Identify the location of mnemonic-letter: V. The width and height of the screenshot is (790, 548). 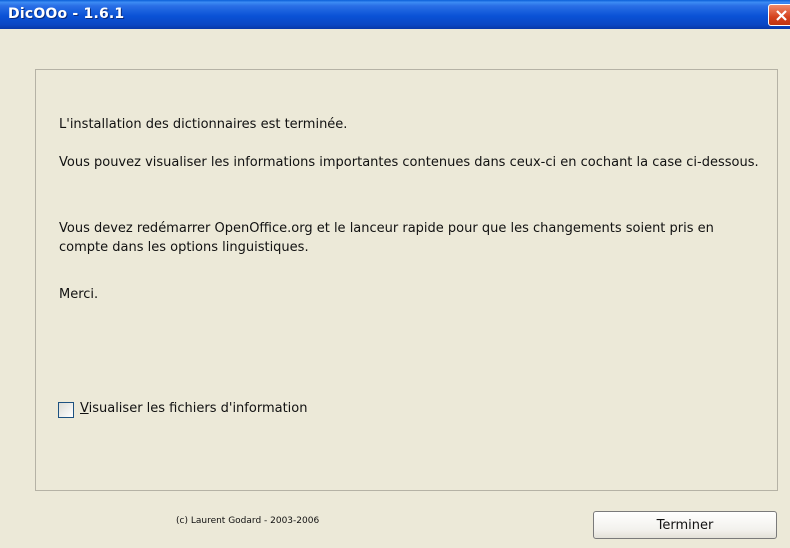
(84, 408).